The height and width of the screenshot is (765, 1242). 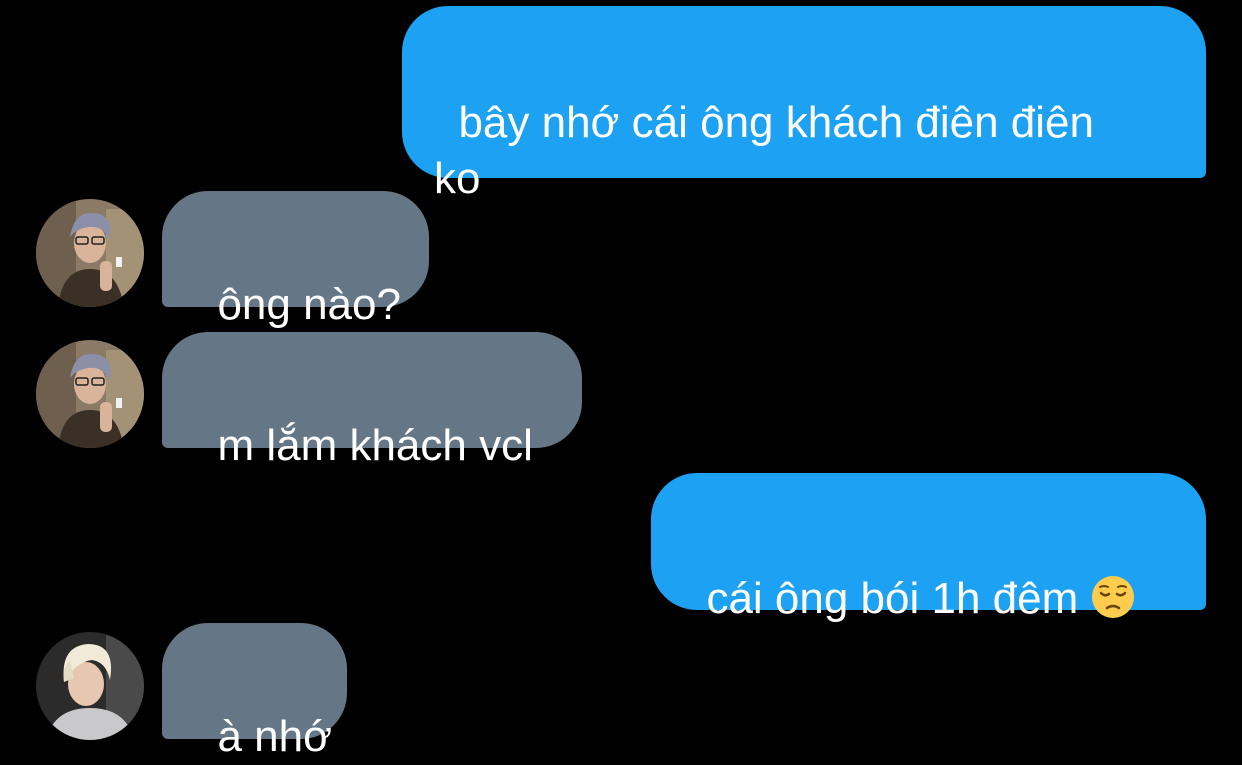 I want to click on pensive-face-emoji-icon, so click(x=1113, y=597).